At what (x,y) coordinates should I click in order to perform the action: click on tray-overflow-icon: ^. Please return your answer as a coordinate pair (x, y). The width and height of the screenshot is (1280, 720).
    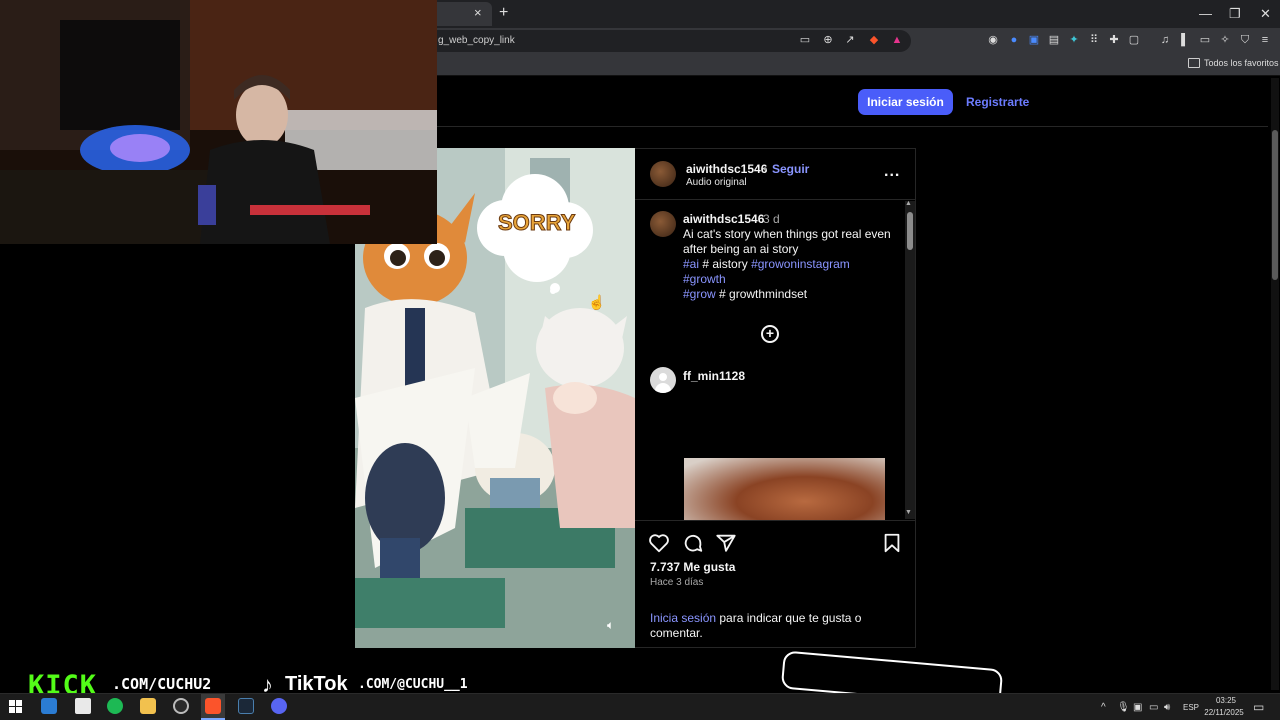
    Looking at the image, I should click on (1103, 707).